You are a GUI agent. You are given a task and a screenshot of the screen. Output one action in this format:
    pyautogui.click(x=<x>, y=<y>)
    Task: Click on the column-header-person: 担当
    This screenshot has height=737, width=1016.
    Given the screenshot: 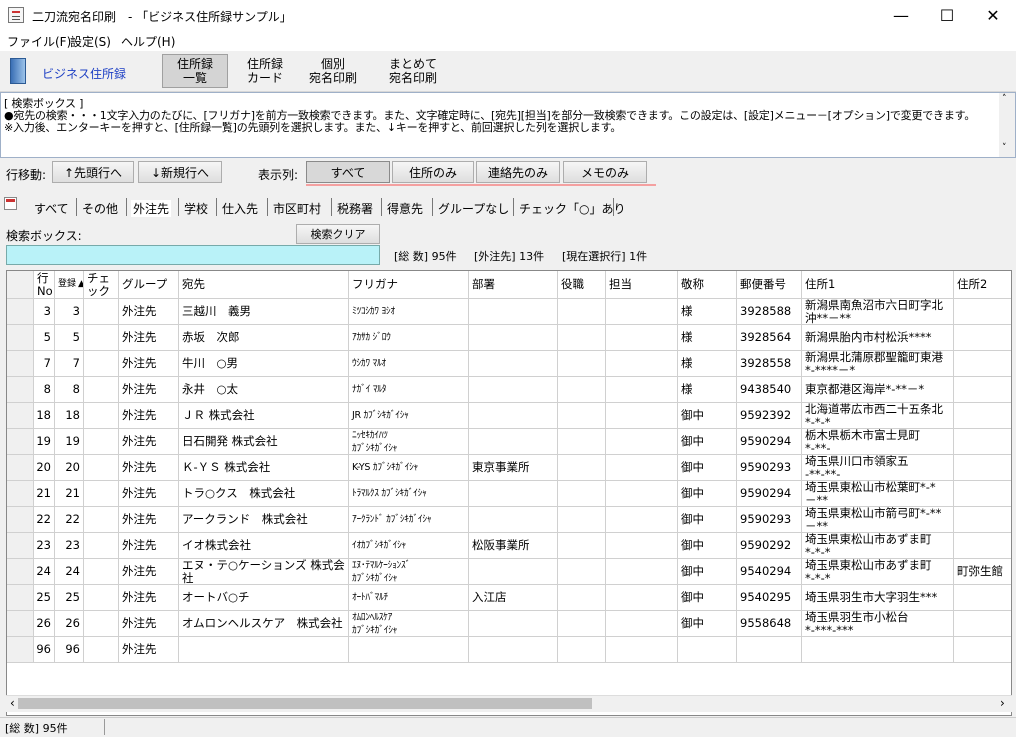 What is the action you would take?
    pyautogui.click(x=642, y=285)
    